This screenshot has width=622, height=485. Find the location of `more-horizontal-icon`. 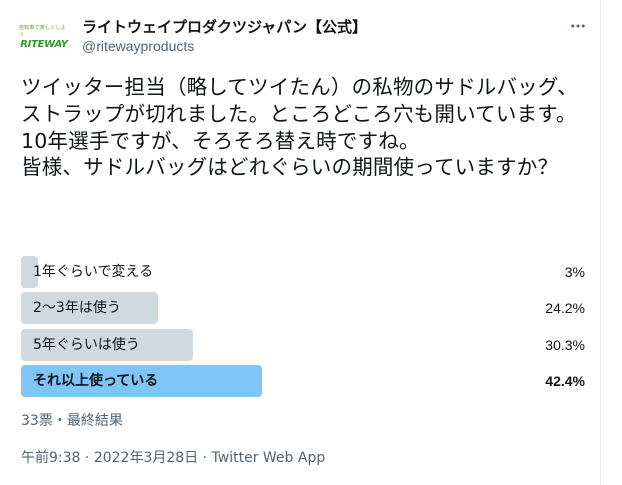

more-horizontal-icon is located at coordinates (578, 26).